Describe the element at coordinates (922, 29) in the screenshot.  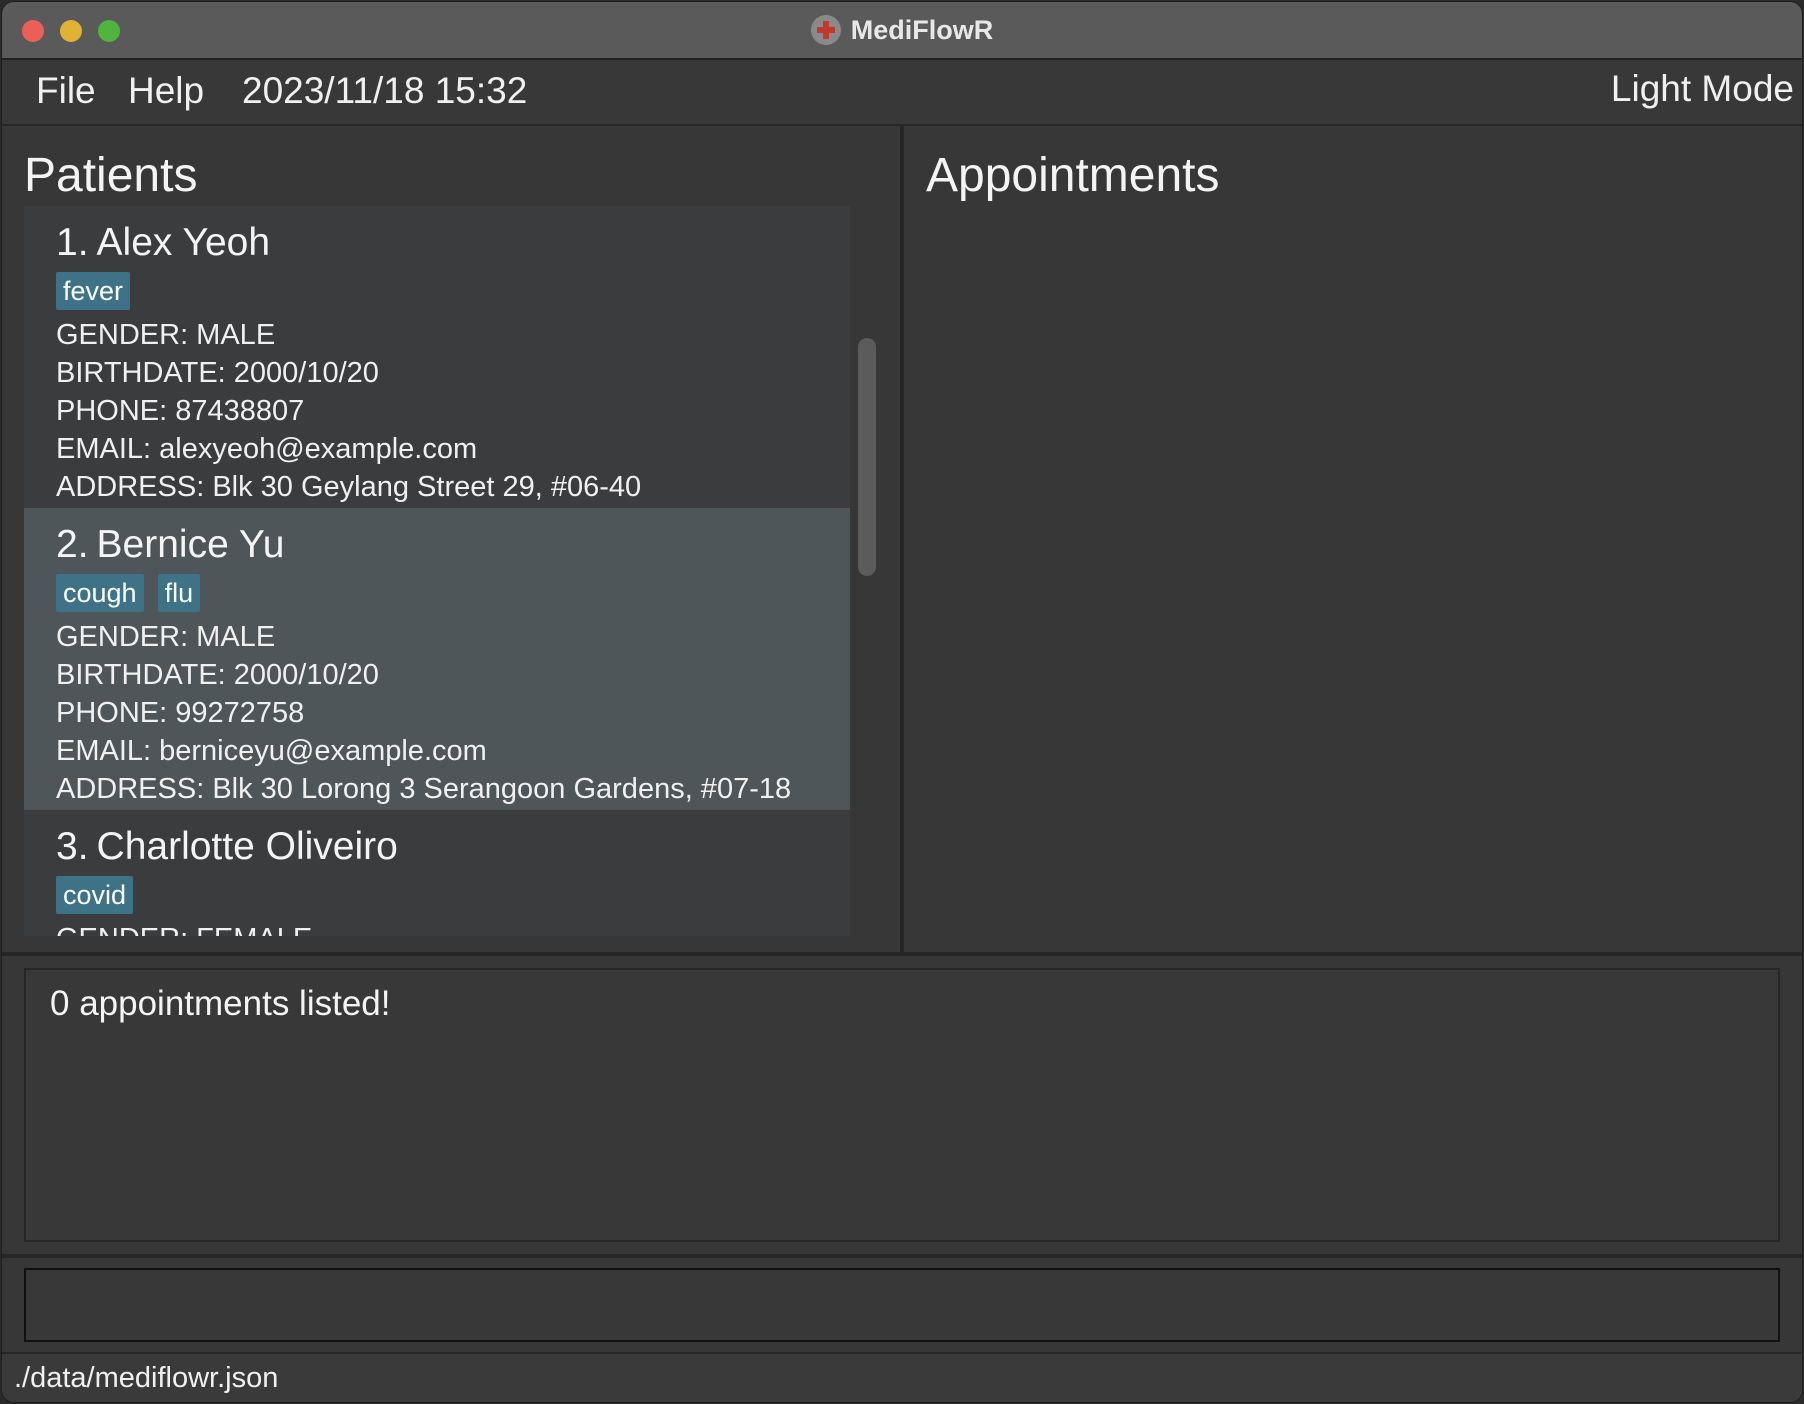
I see `window-title: MediFlowR` at that location.